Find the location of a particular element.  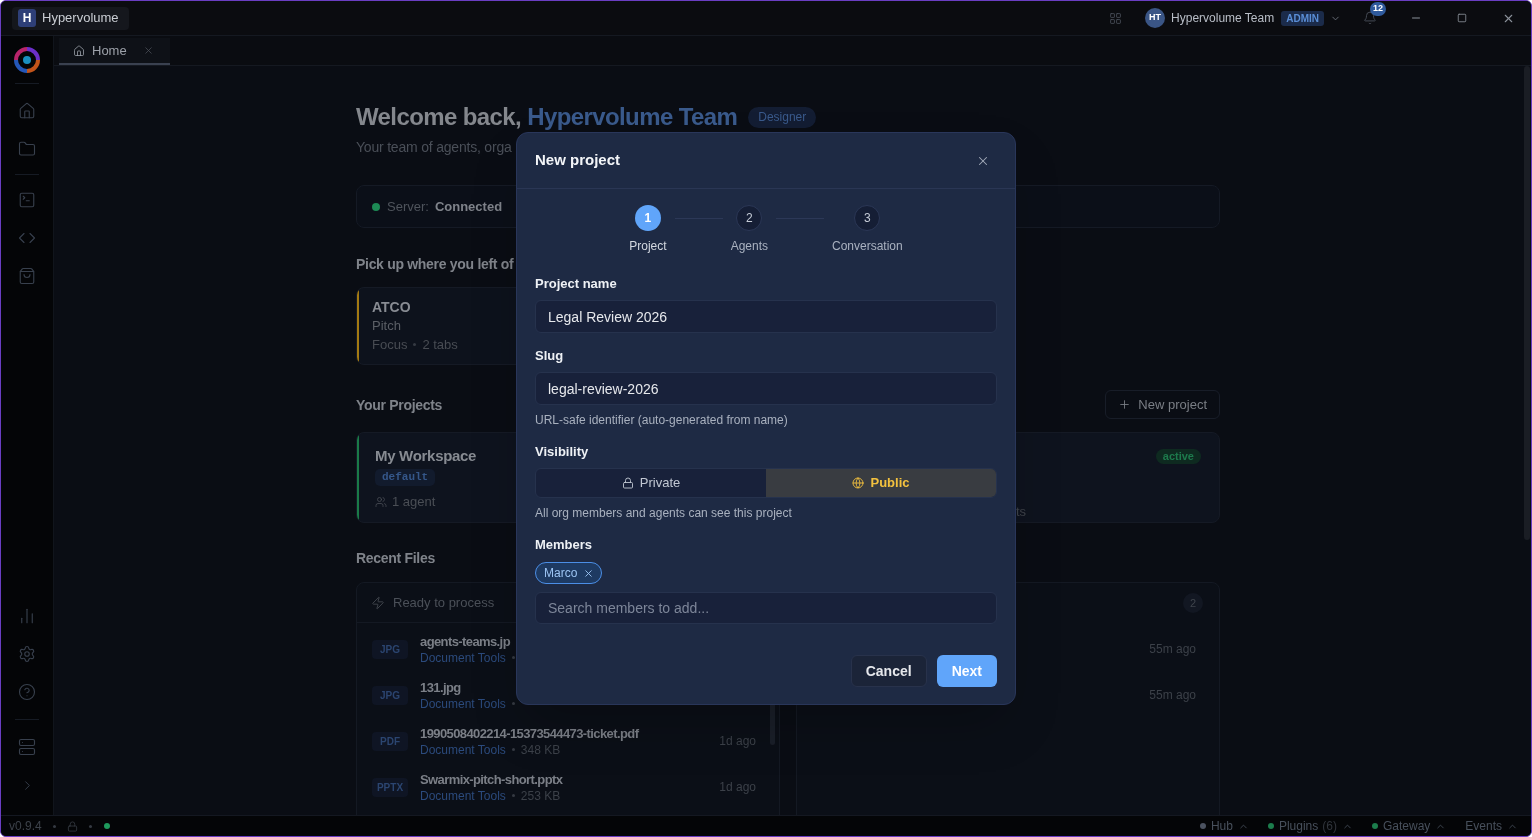

project-name: My Workspace is located at coordinates (426, 456).